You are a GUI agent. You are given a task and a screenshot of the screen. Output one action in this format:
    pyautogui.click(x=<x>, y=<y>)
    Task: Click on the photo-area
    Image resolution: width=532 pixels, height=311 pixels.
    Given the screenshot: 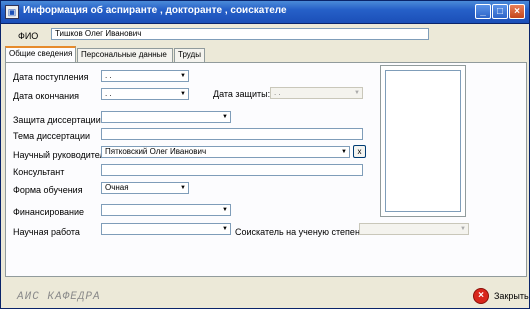 What is the action you would take?
    pyautogui.click(x=423, y=141)
    